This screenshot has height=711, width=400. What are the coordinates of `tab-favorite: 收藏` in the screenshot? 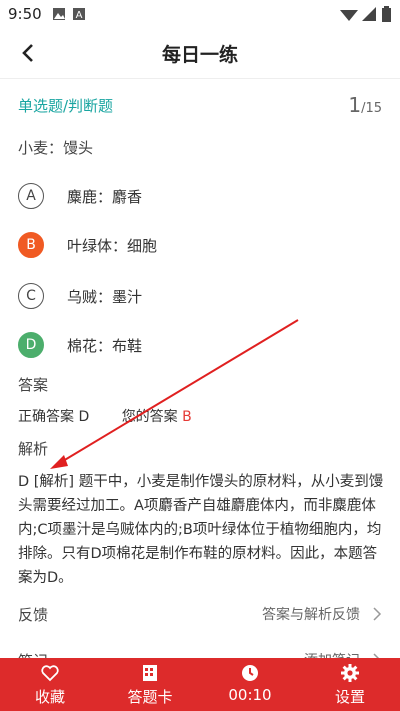 It's located at (50, 684).